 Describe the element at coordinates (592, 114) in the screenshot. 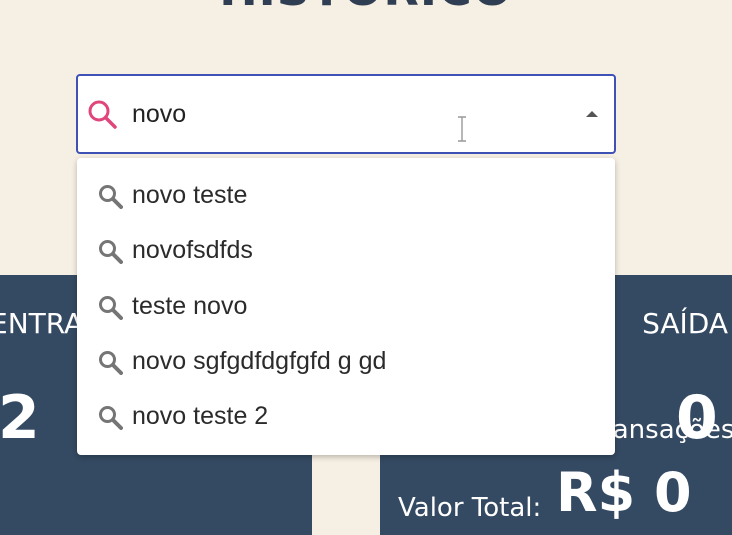

I see `caret-up-icon` at that location.